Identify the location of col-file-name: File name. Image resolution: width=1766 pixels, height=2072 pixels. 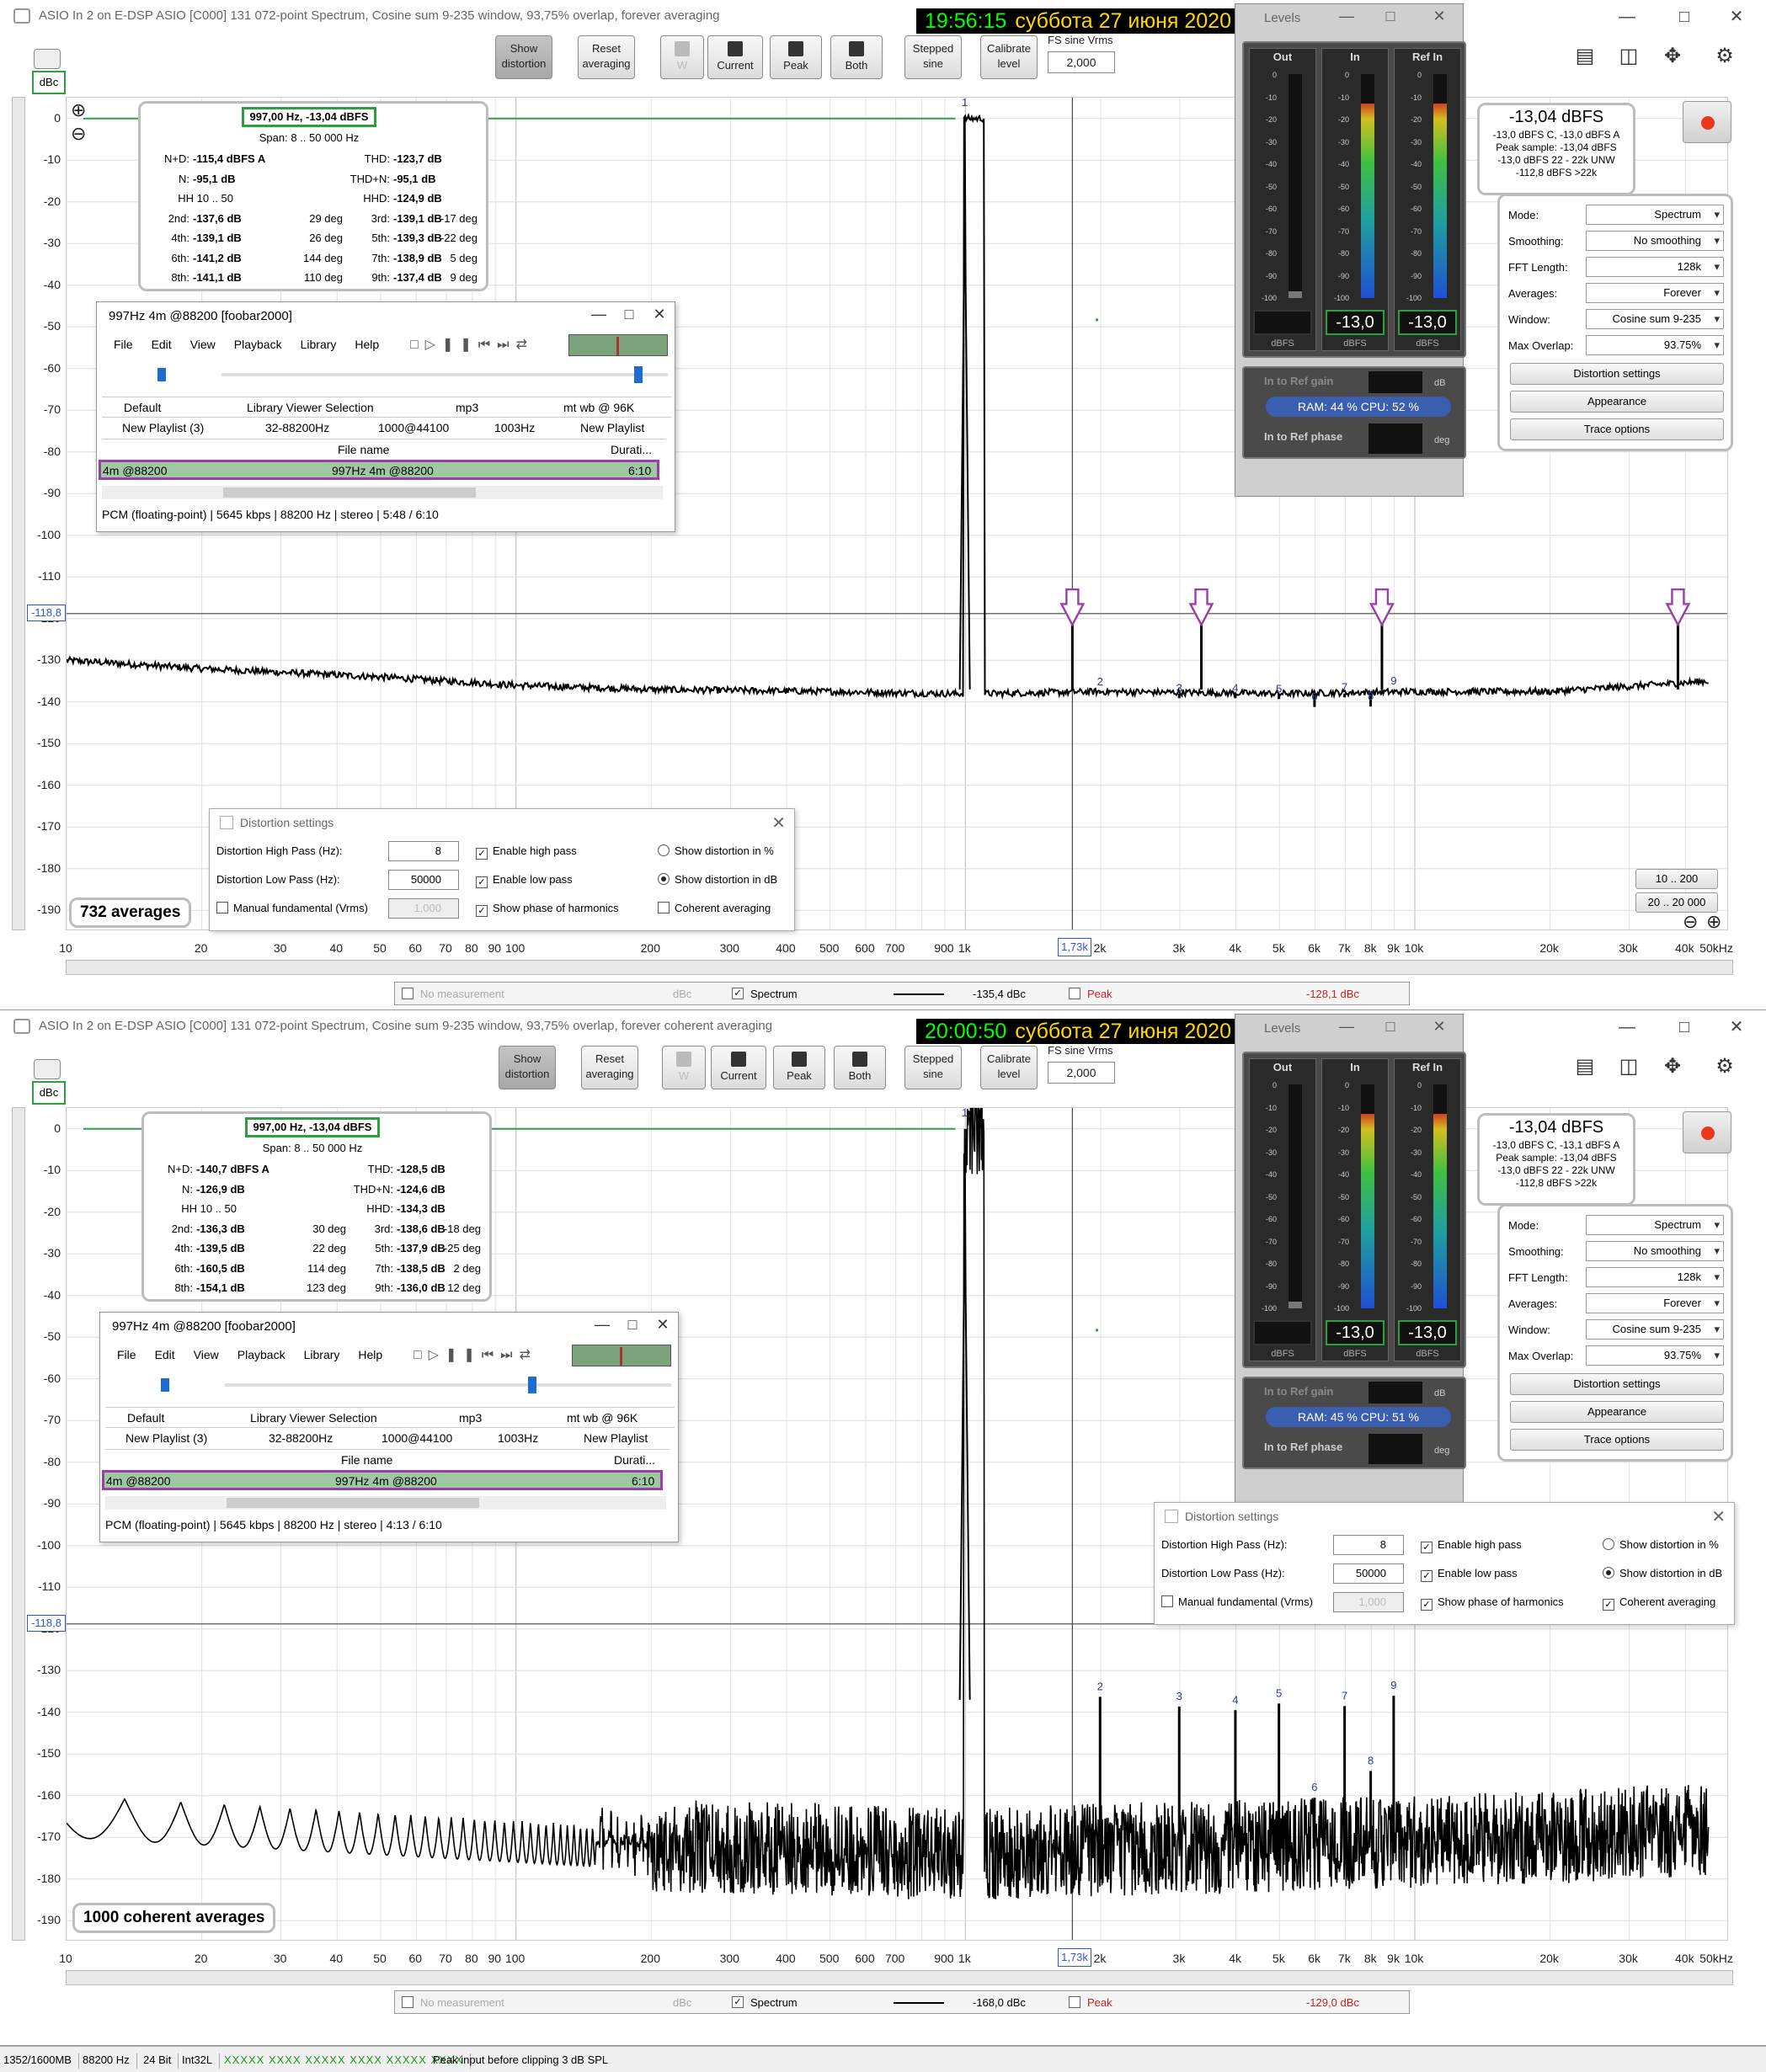
(363, 449).